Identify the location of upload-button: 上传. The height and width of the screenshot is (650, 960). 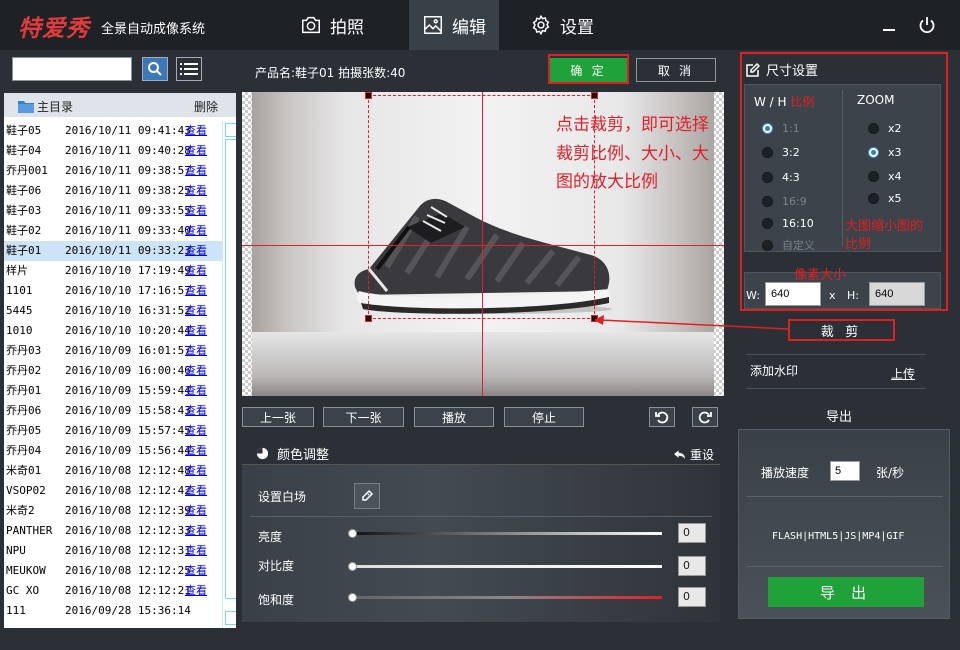
(903, 373).